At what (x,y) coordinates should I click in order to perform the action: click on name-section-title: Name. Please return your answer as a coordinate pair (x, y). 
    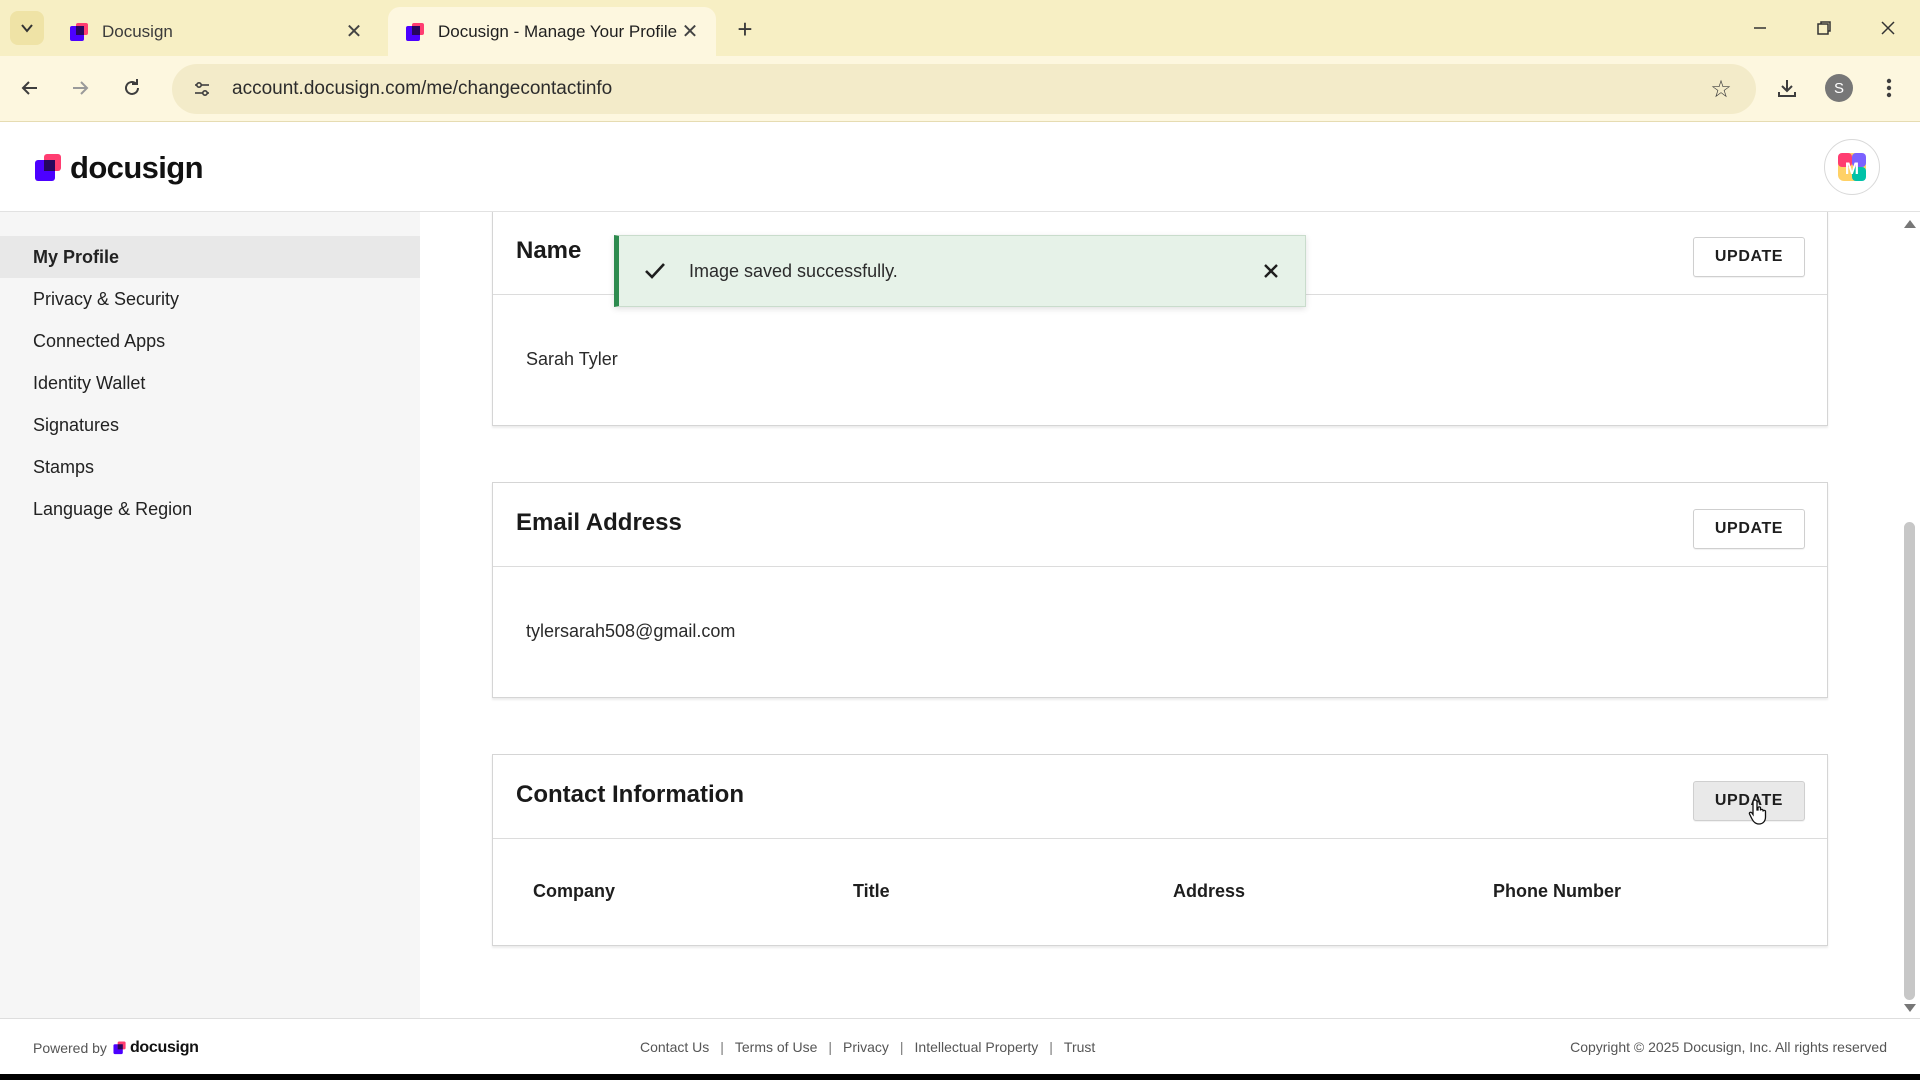
    Looking at the image, I should click on (549, 250).